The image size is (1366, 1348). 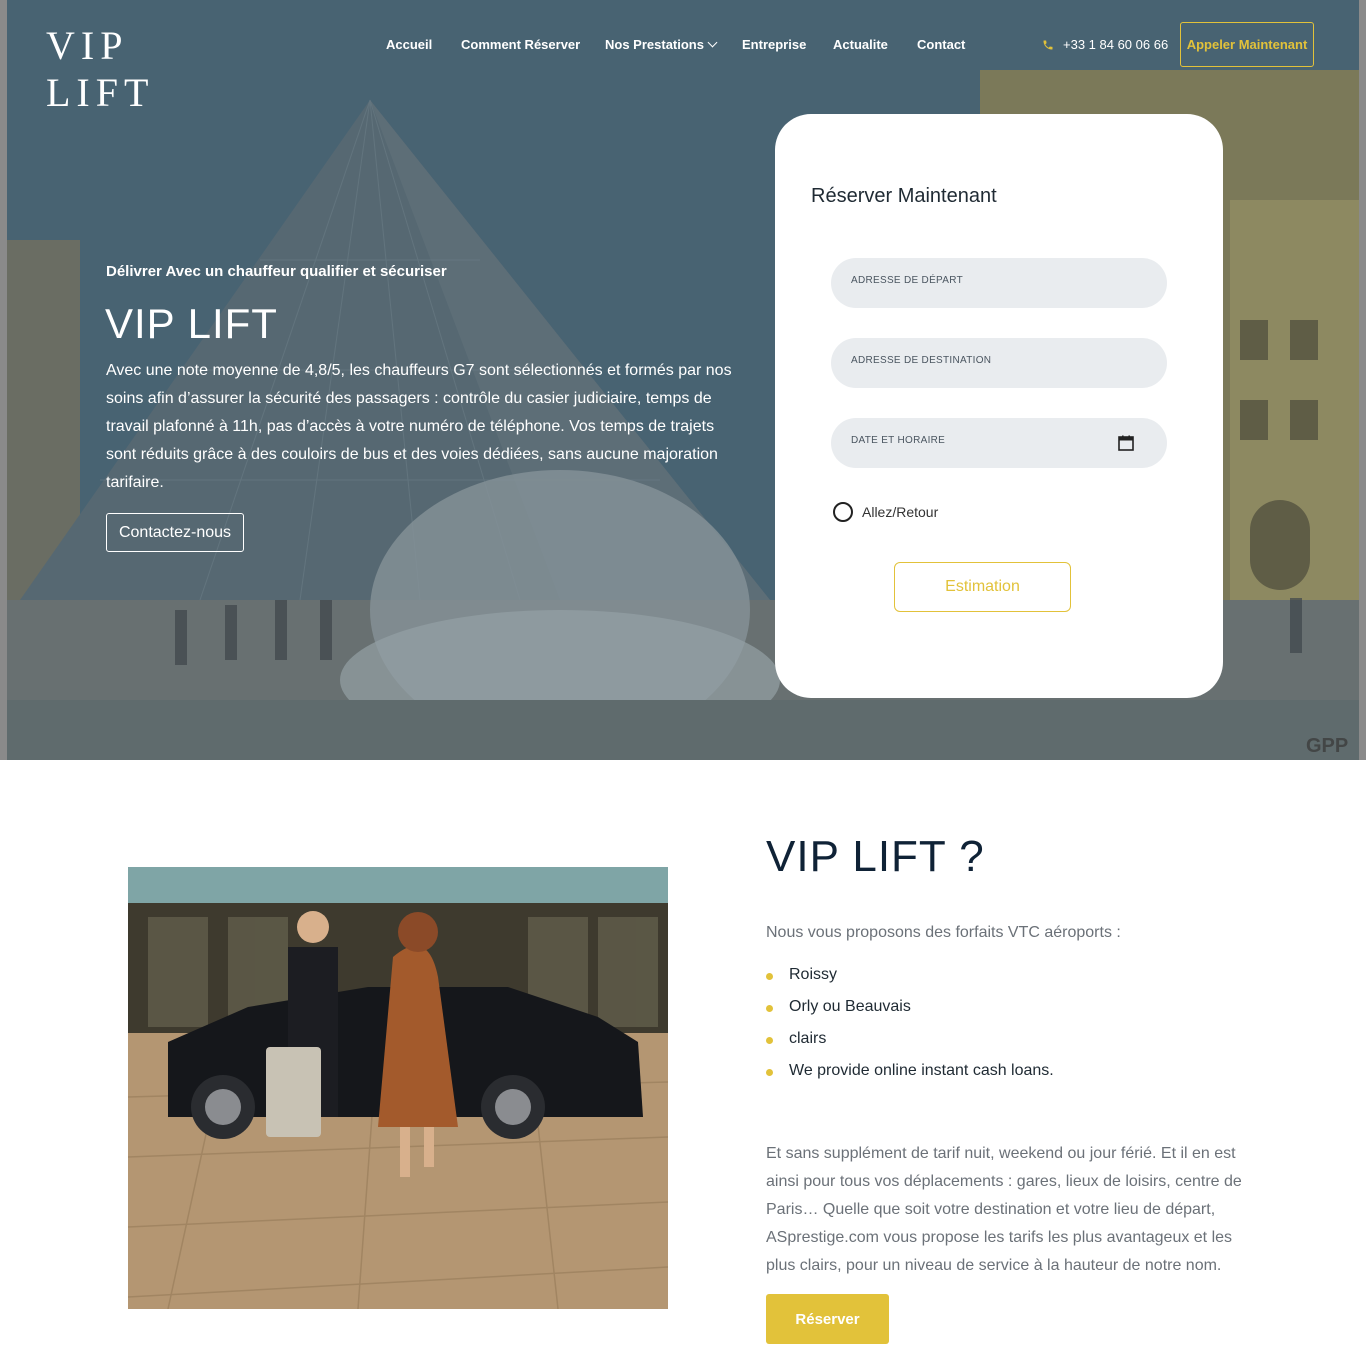 I want to click on datetime-placeholder: DATE ET HORAIRE, so click(x=898, y=440).